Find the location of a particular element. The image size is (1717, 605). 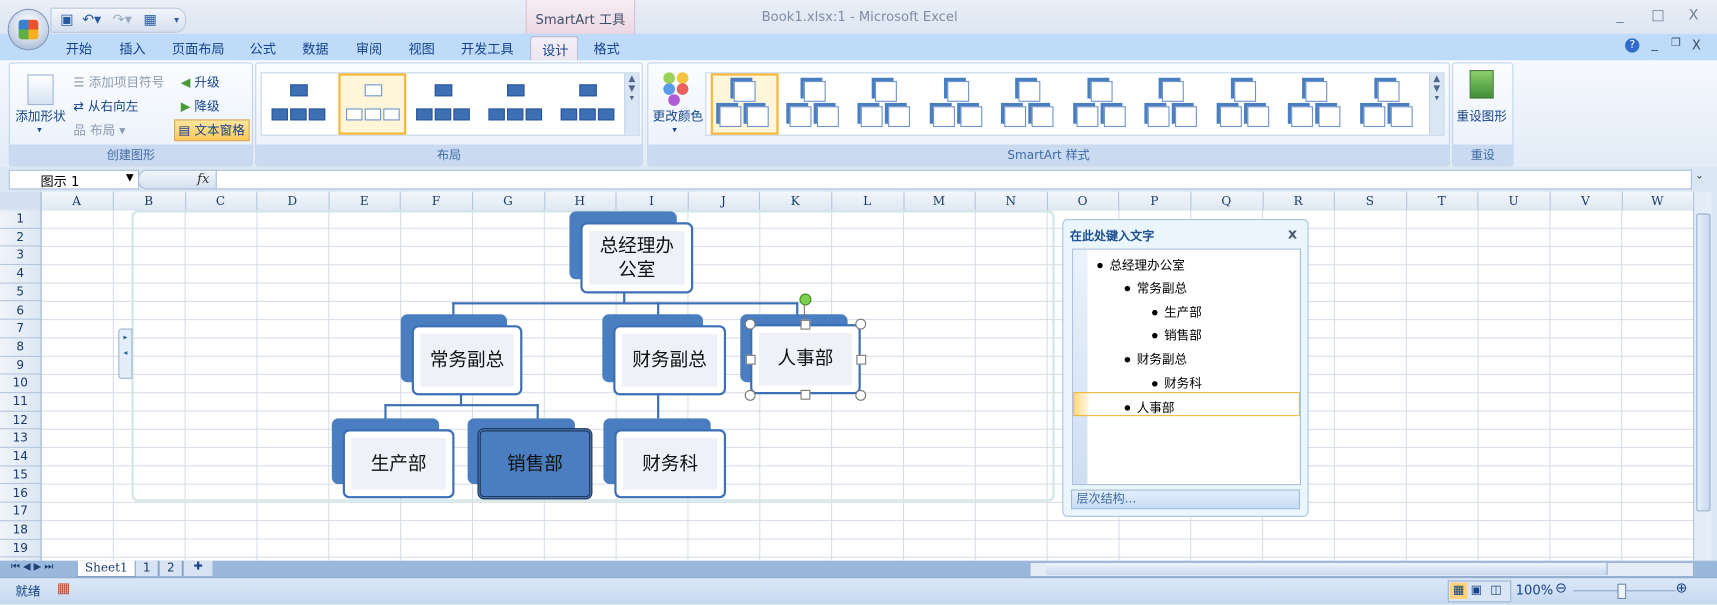

office-button is located at coordinates (28, 29).